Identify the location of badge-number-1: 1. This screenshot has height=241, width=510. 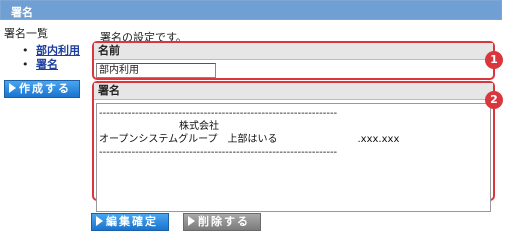
(494, 60).